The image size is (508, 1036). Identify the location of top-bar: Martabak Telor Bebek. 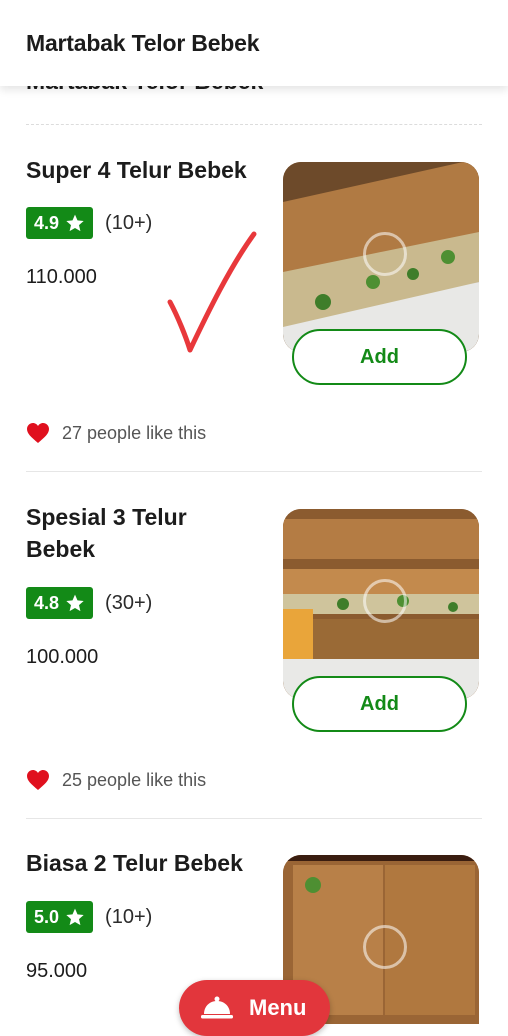
(254, 43).